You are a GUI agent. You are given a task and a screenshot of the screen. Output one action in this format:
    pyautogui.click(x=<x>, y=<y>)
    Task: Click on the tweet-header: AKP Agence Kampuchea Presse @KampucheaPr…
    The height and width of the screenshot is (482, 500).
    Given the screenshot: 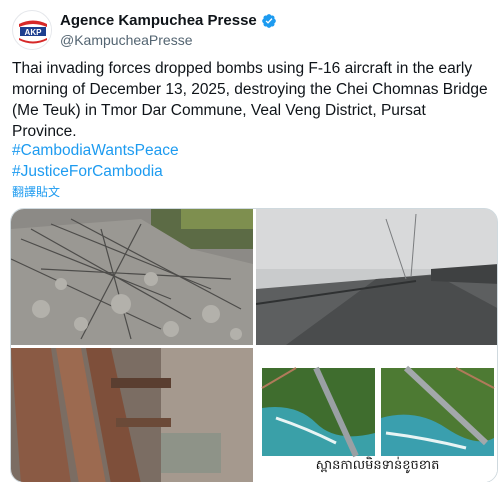 What is the action you would take?
    pyautogui.click(x=250, y=30)
    